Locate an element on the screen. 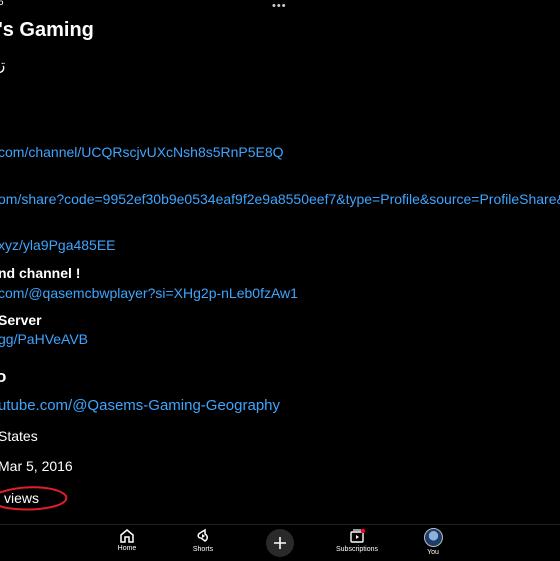 This screenshot has width=560, height=561. avatar is located at coordinates (433, 537).